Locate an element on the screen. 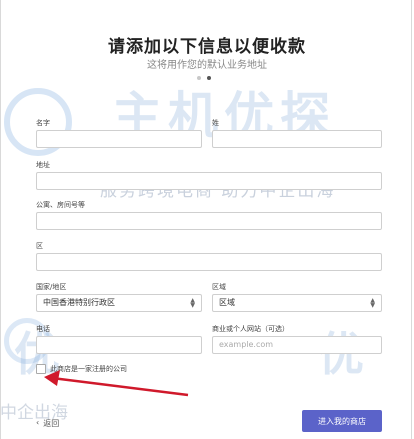 Image resolution: width=414 pixels, height=439 pixels. annotation-arrow-head is located at coordinates (52, 378).